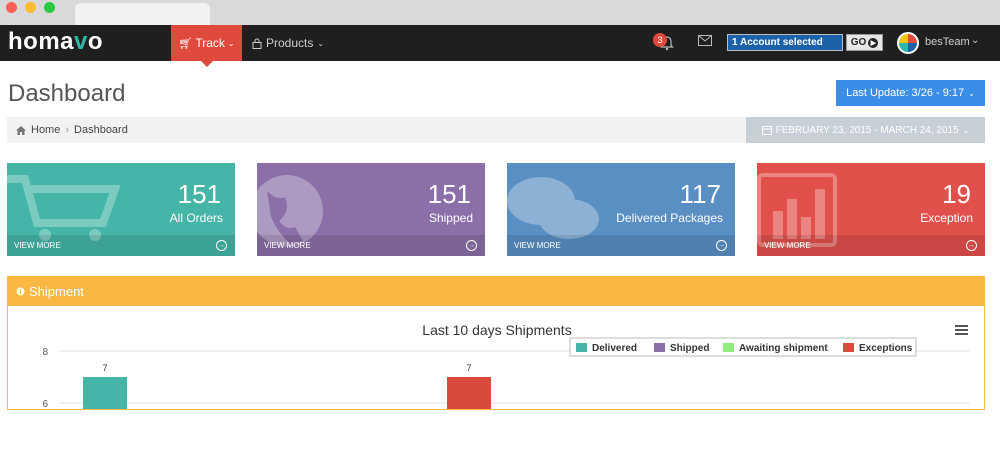 This screenshot has width=1000, height=459. What do you see at coordinates (705, 40) in the screenshot?
I see `mail-icon` at bounding box center [705, 40].